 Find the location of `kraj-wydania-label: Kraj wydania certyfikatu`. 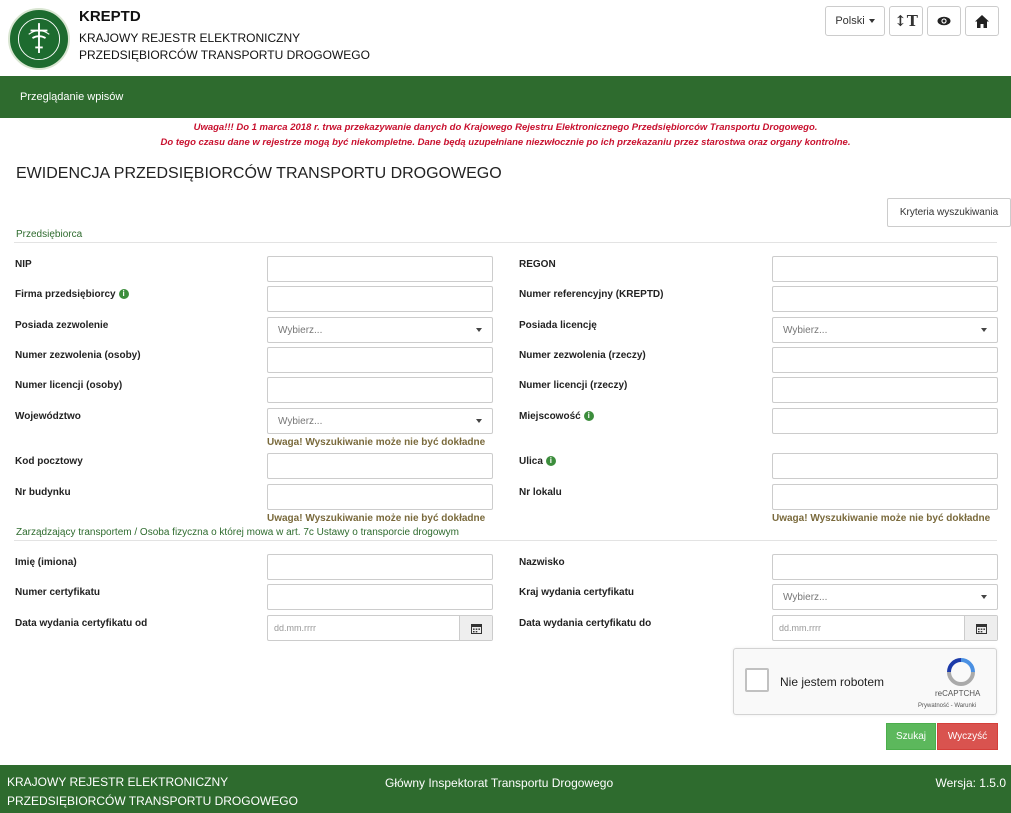

kraj-wydania-label: Kraj wydania certyfikatu is located at coordinates (577, 592).